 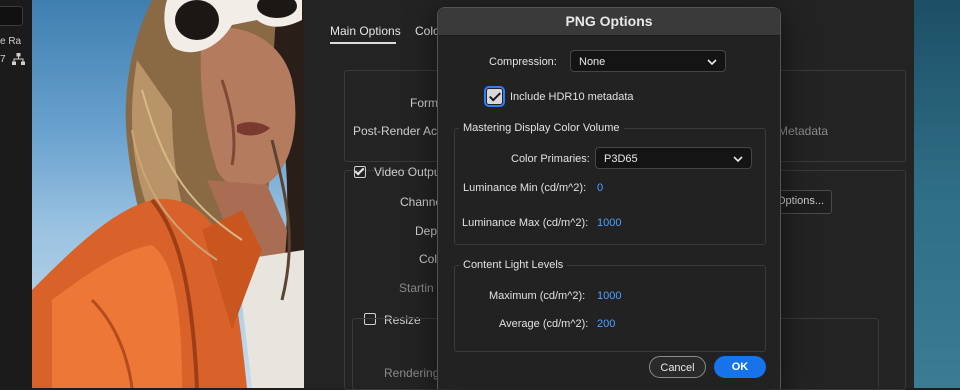 What do you see at coordinates (525, 223) in the screenshot?
I see `luminance-max-label: Luminance Max (cd/m^2):` at bounding box center [525, 223].